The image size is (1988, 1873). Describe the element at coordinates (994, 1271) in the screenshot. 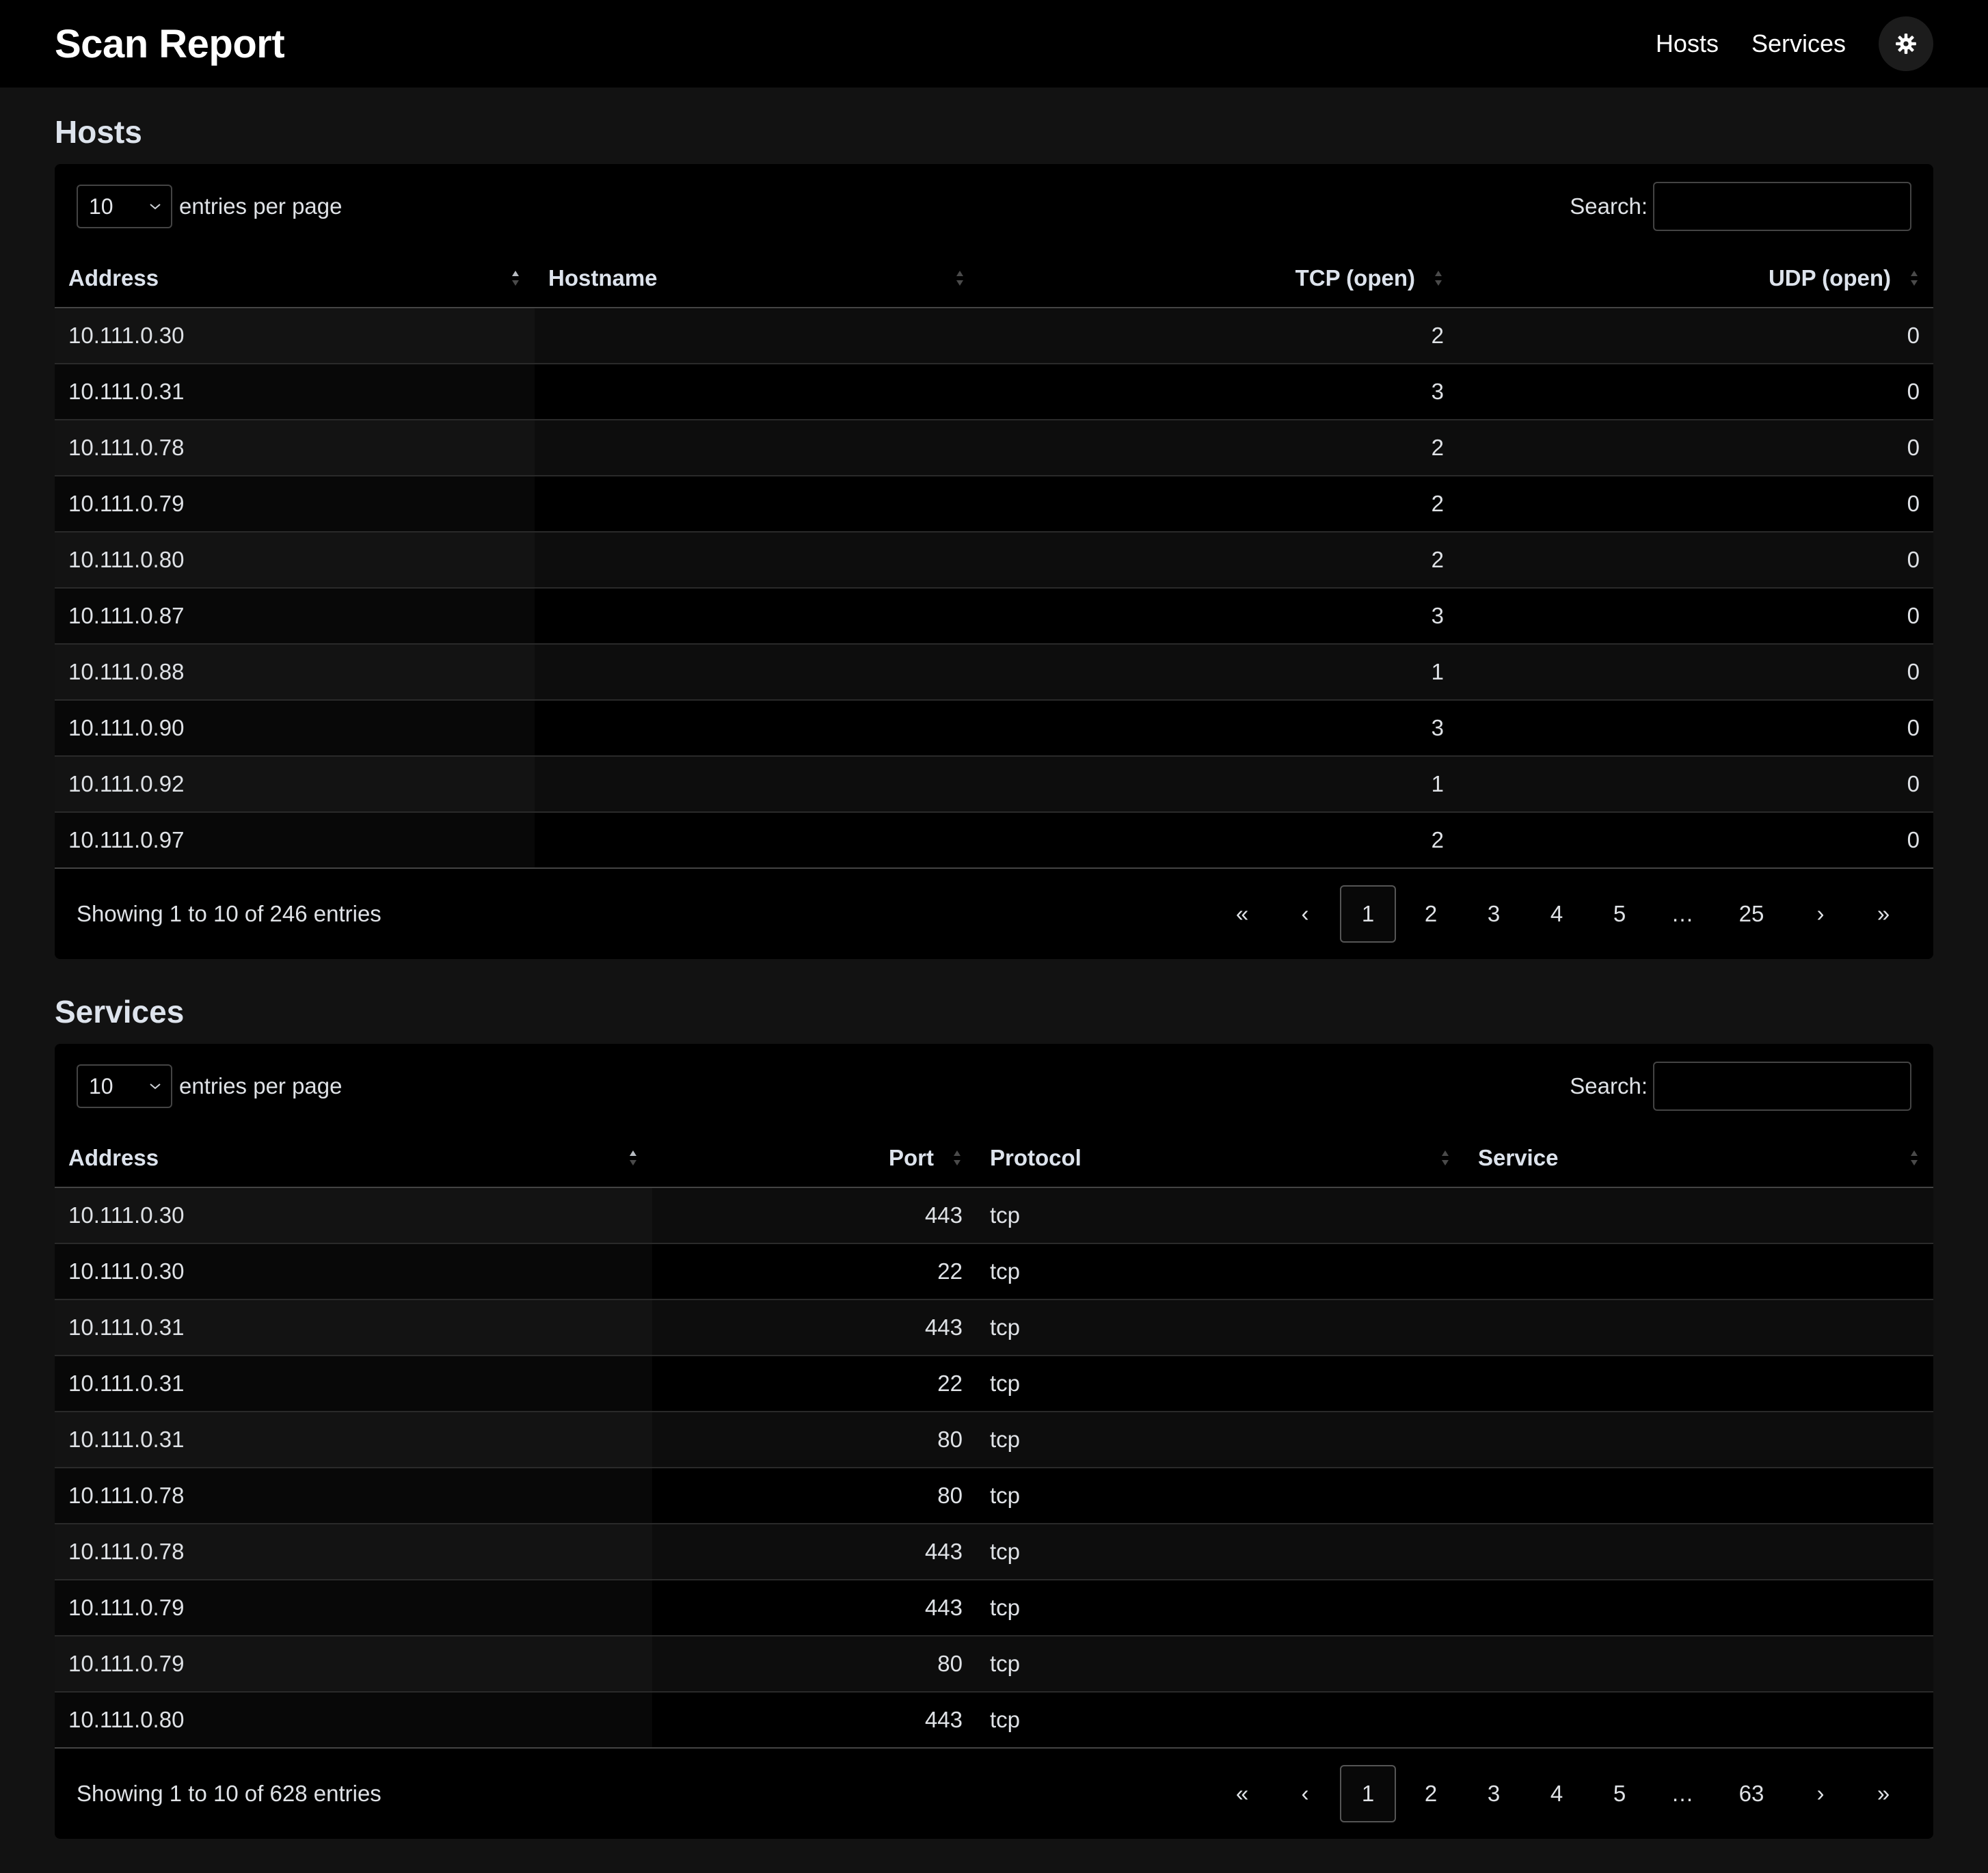

I see `table-row: 10.111.0.30 22 tcp` at that location.